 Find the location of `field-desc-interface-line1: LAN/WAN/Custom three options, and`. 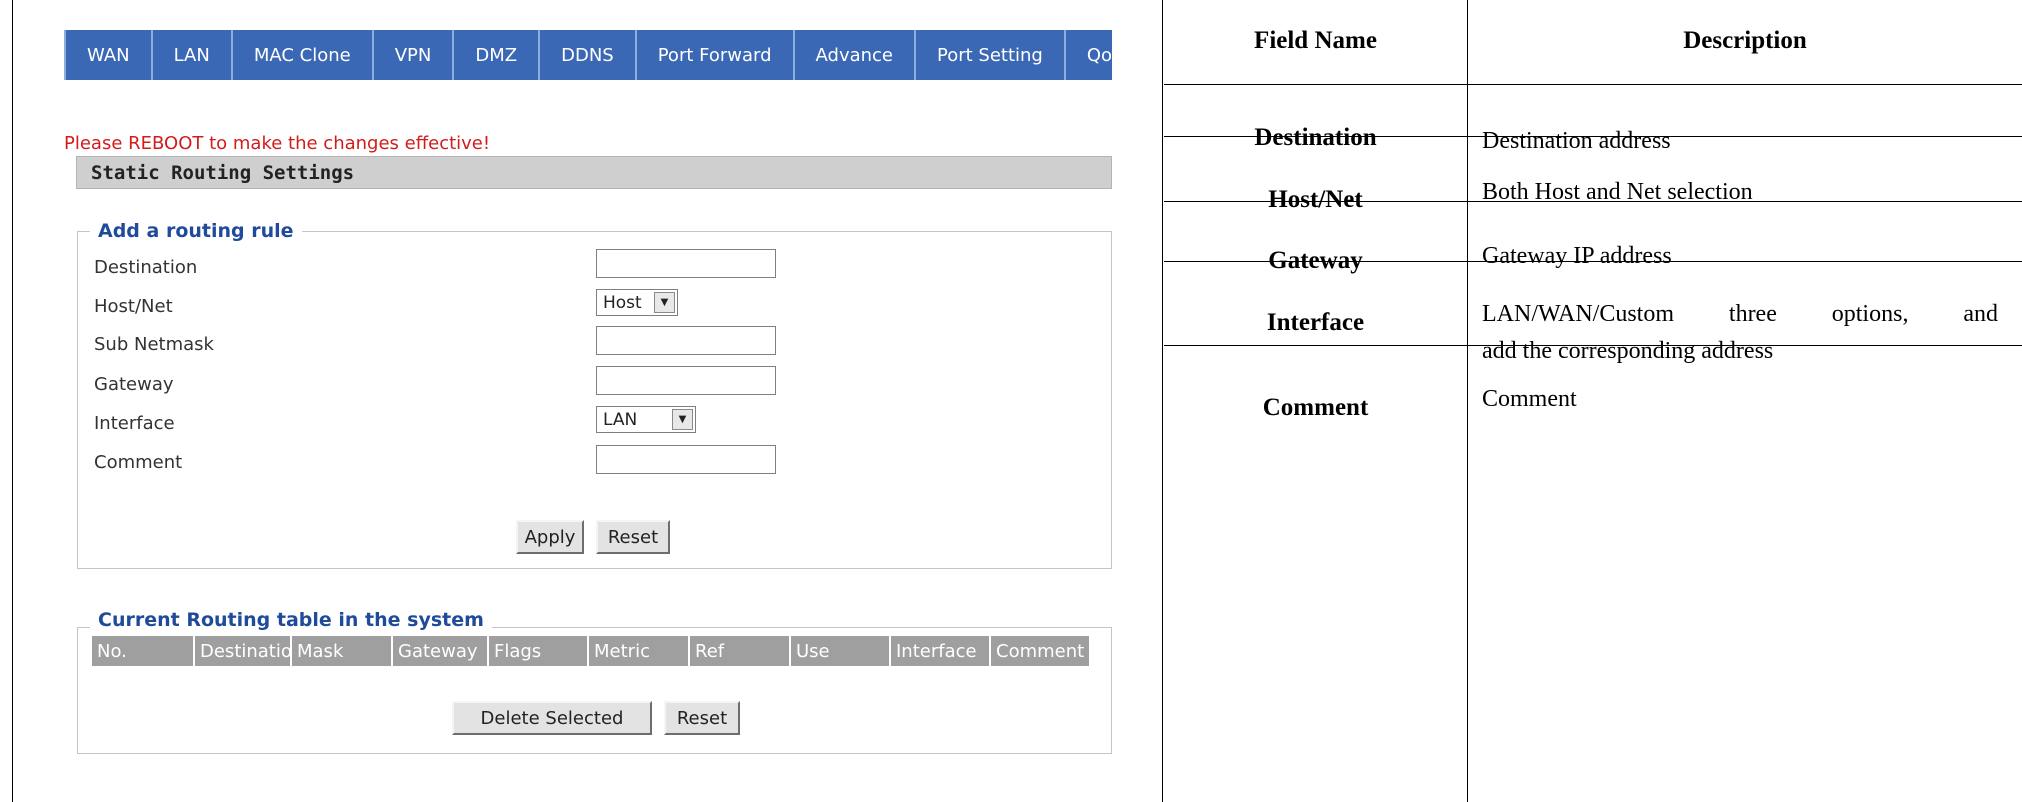

field-desc-interface-line1: LAN/WAN/Custom three options, and is located at coordinates (1740, 314).